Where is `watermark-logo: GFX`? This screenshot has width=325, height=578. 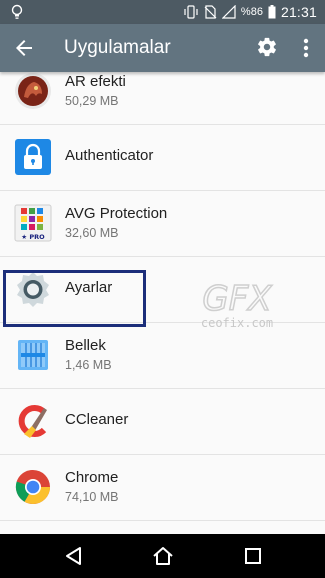 watermark-logo: GFX is located at coordinates (237, 299).